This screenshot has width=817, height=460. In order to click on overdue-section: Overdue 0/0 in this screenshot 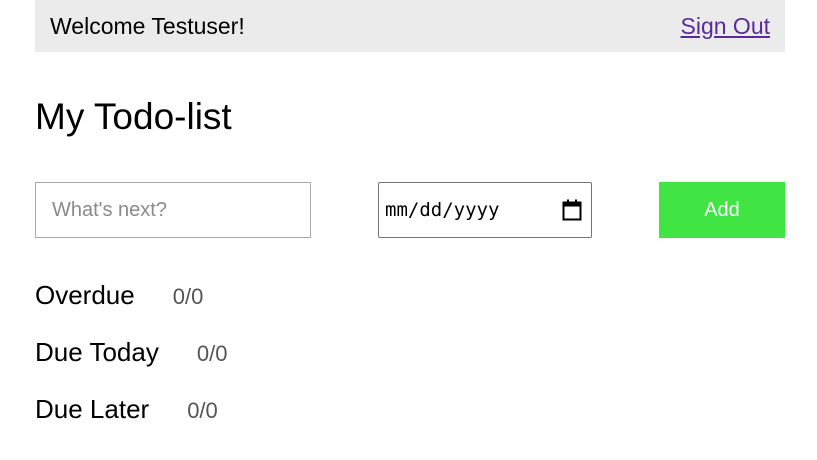, I will do `click(119, 295)`.